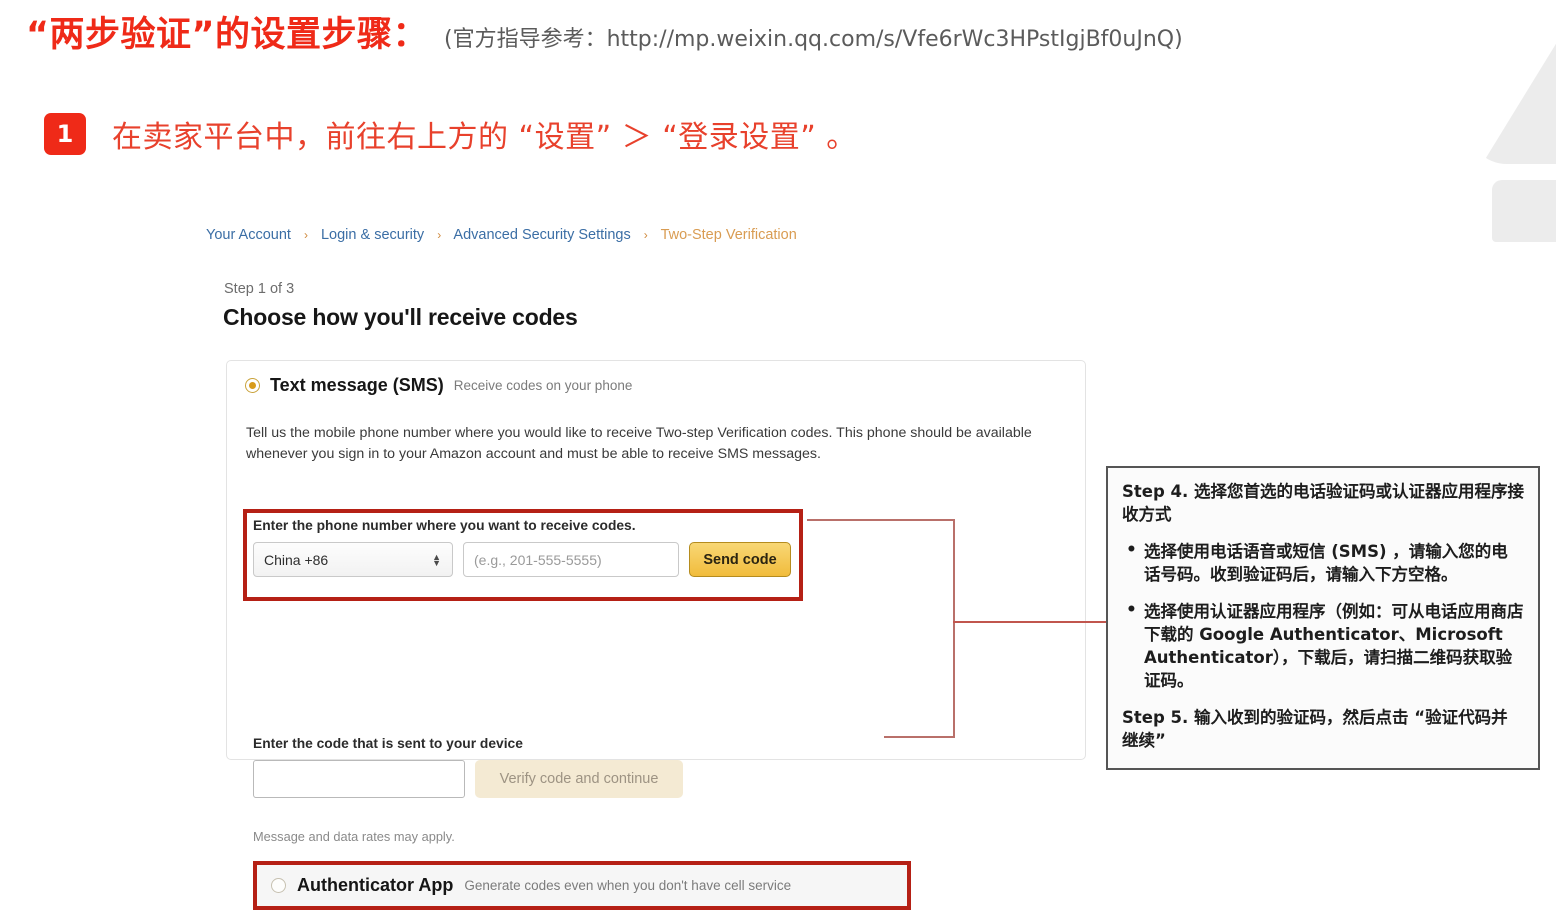  I want to click on code-input-row: Verify code and continue, so click(503, 779).